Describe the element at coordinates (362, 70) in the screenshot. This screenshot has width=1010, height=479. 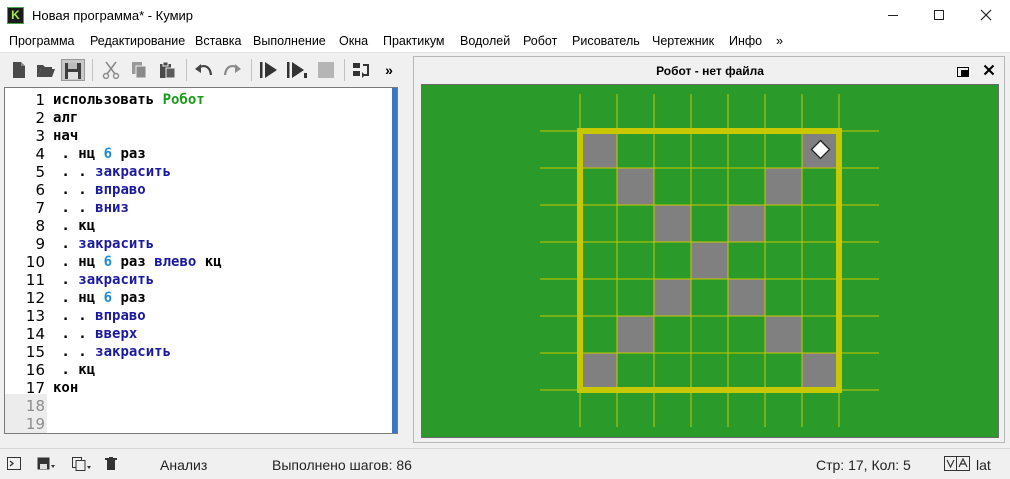
I see `step-into-button` at that location.